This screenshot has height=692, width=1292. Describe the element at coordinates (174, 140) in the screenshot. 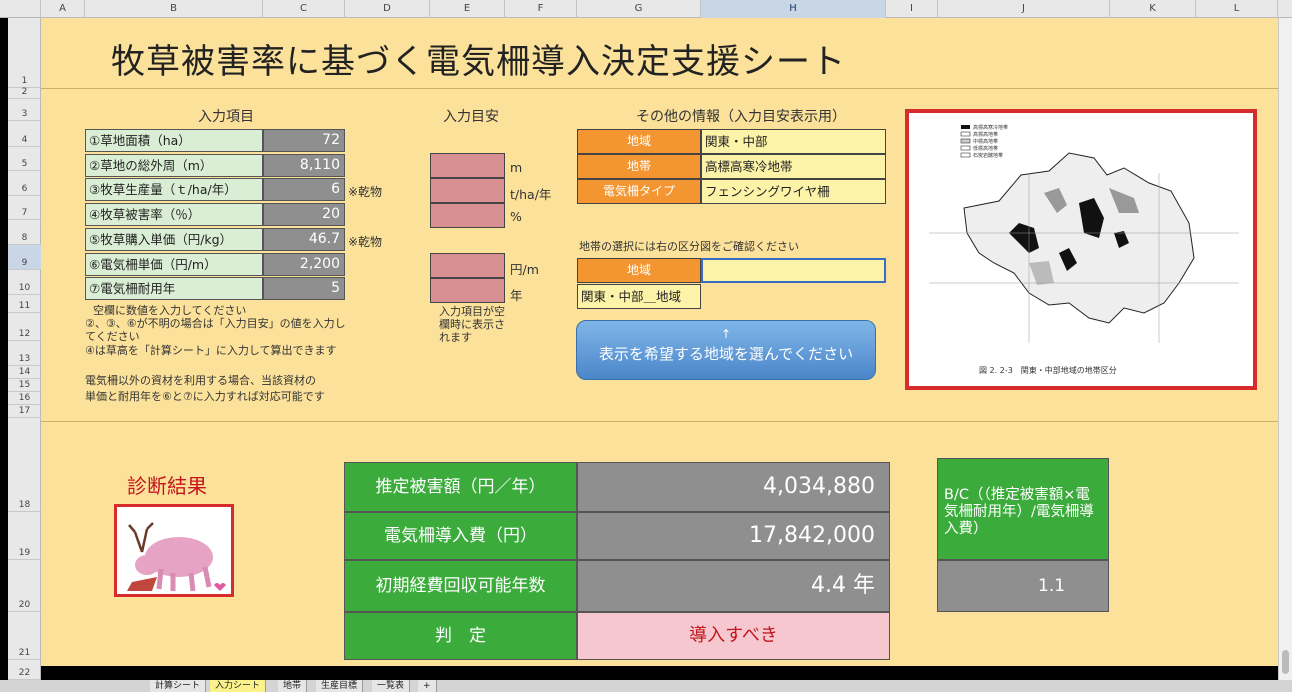

I see `input-label-area: ①草地面積（ha）` at that location.